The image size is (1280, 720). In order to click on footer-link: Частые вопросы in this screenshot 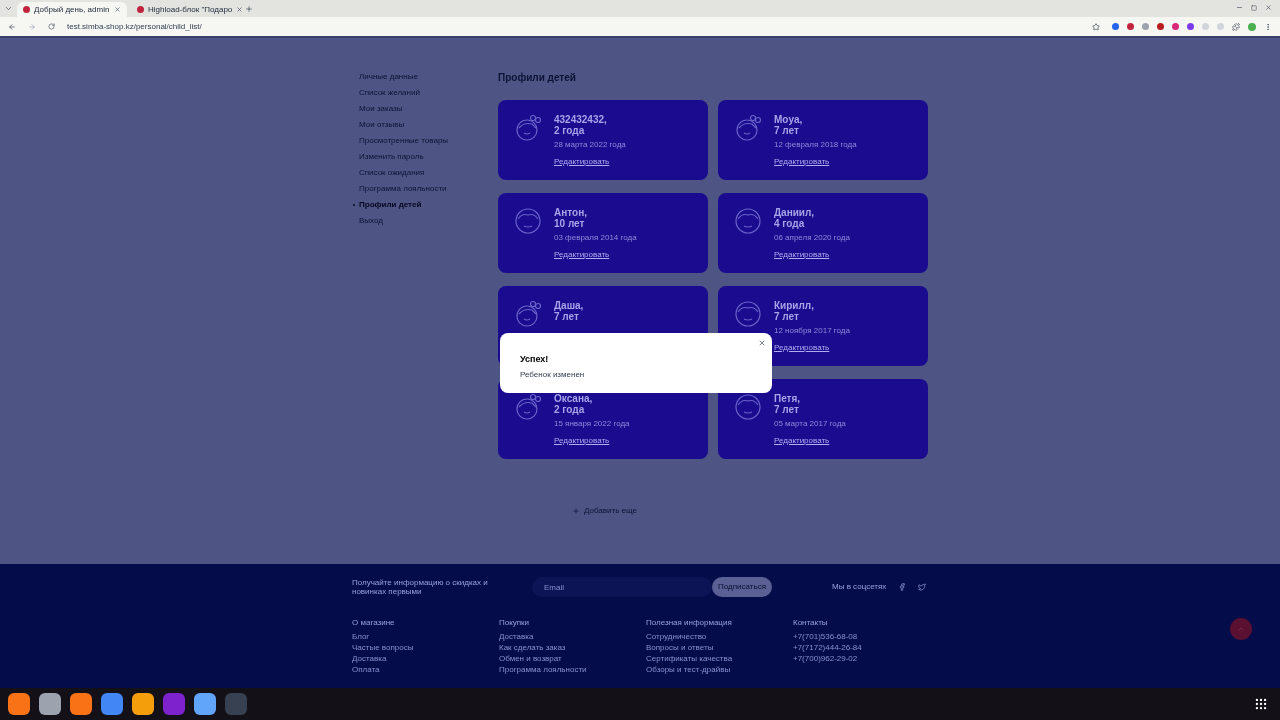, I will do `click(425, 647)`.